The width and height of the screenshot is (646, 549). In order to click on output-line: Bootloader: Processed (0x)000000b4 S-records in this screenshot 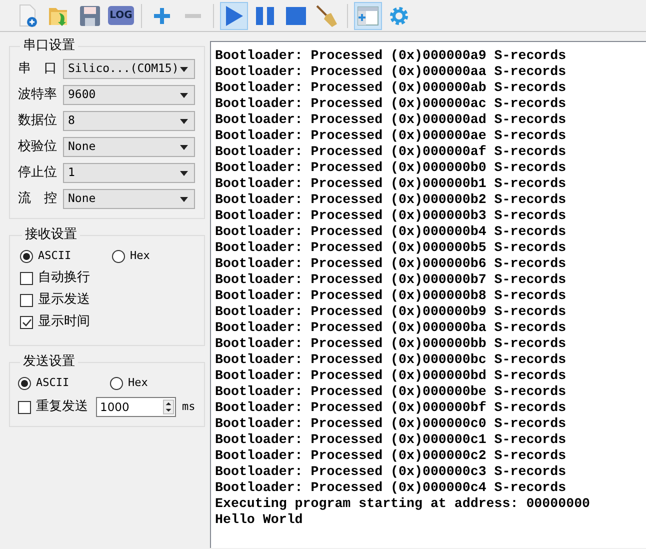, I will do `click(391, 232)`.